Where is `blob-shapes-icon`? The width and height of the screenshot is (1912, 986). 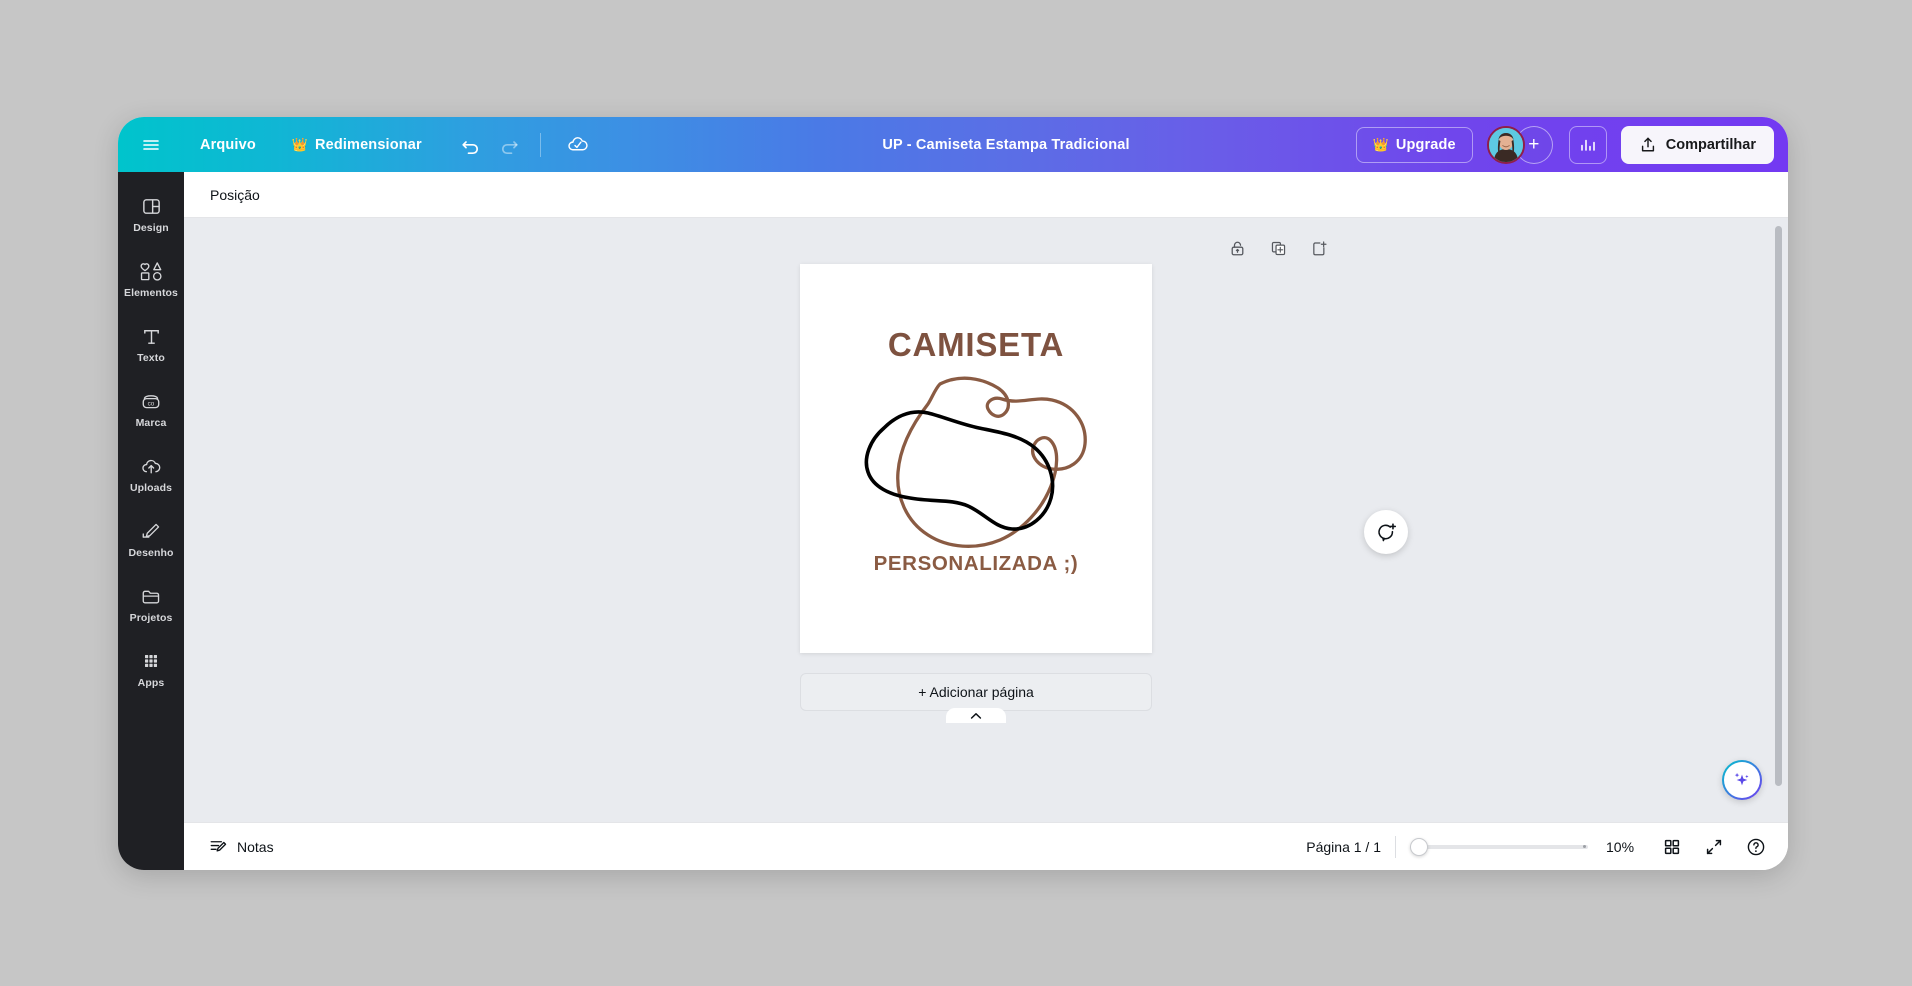 blob-shapes-icon is located at coordinates (975, 462).